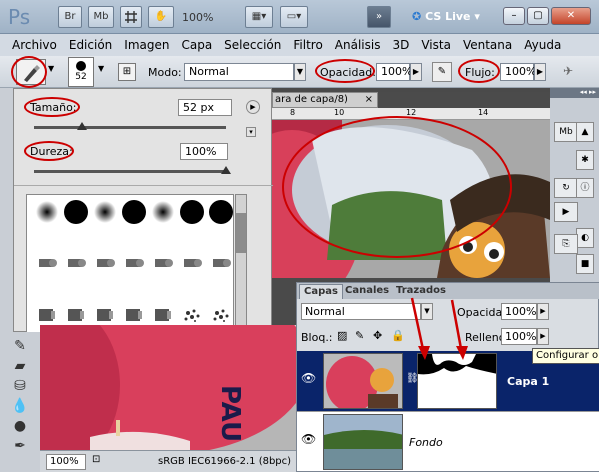 The height and width of the screenshot is (472, 599). Describe the element at coordinates (585, 132) in the screenshot. I see `histogram-icon: ▲` at that location.